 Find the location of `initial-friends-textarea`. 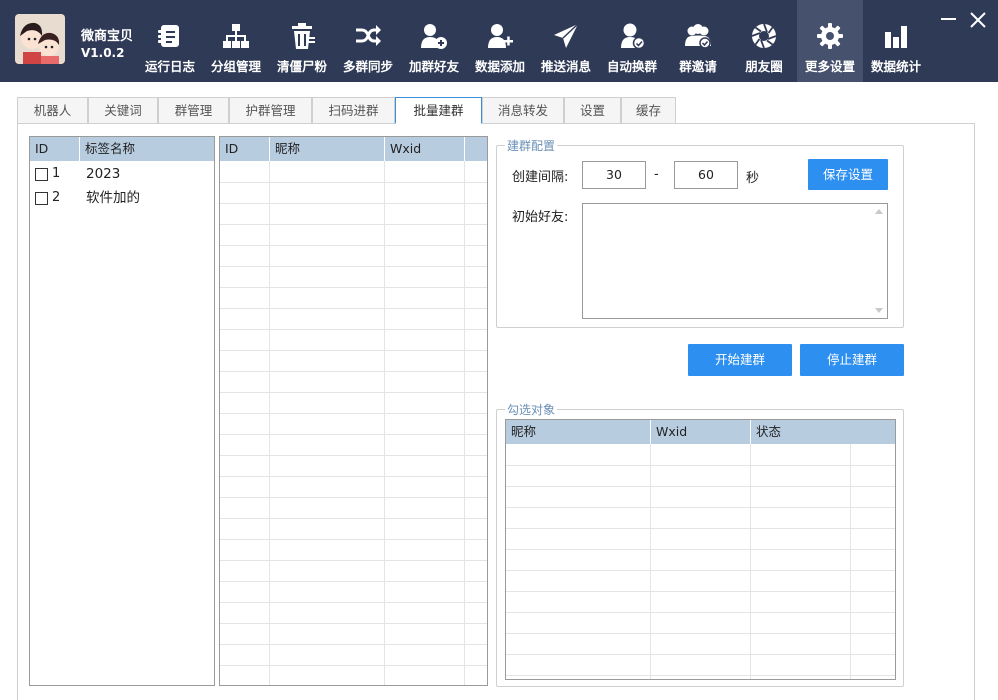

initial-friends-textarea is located at coordinates (735, 261).